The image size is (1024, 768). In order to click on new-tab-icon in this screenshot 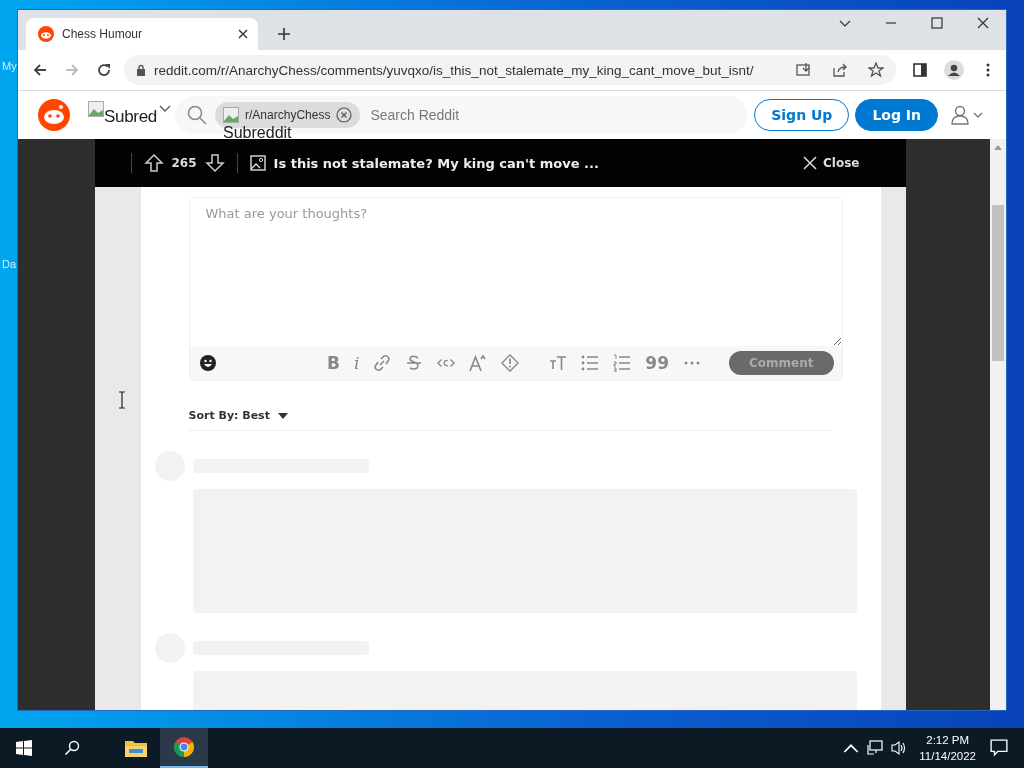, I will do `click(284, 34)`.